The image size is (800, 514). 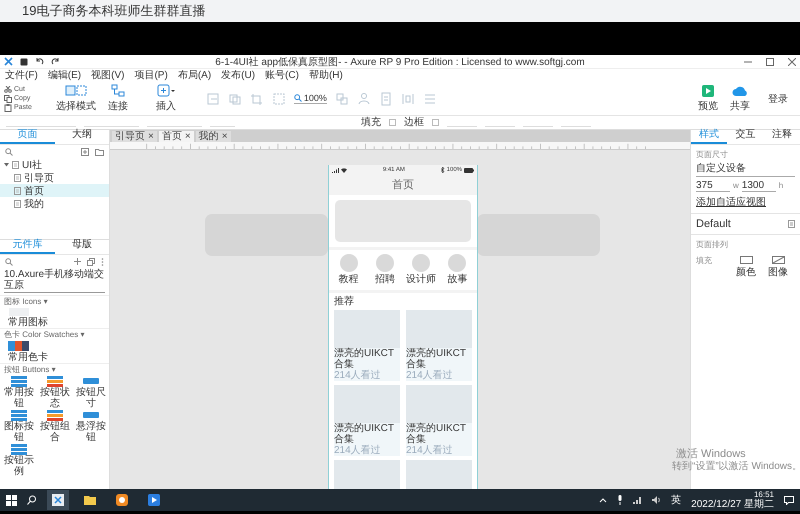 What do you see at coordinates (429, 99) in the screenshot?
I see `lines-icon` at bounding box center [429, 99].